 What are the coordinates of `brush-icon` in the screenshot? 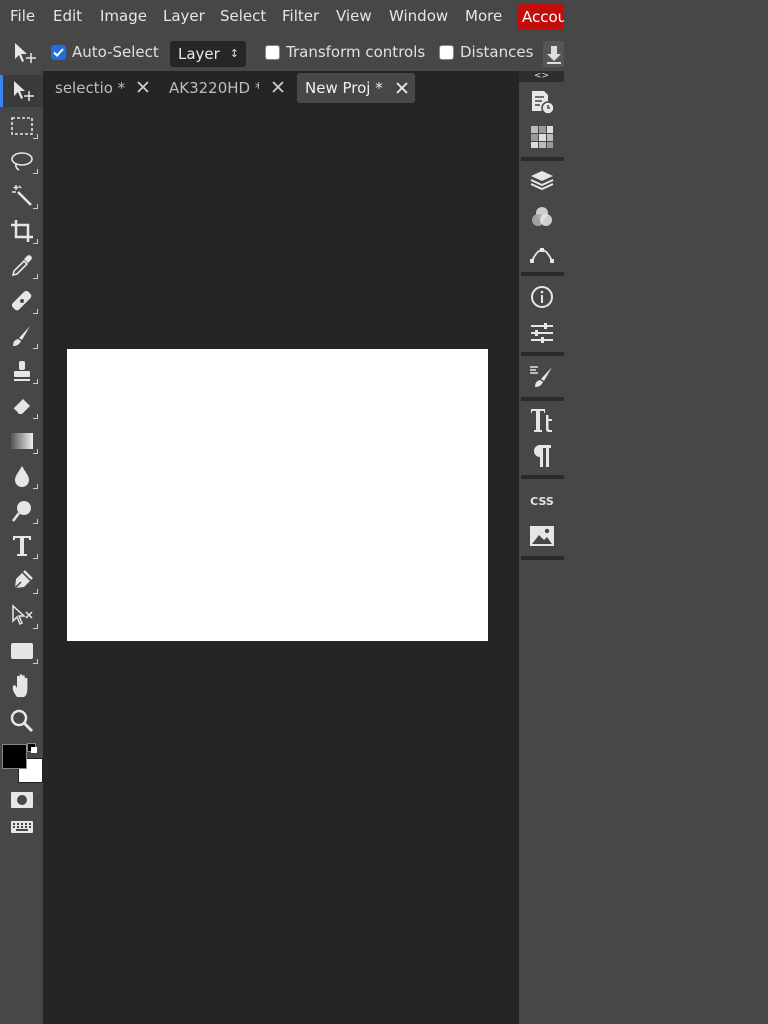 It's located at (21, 336).